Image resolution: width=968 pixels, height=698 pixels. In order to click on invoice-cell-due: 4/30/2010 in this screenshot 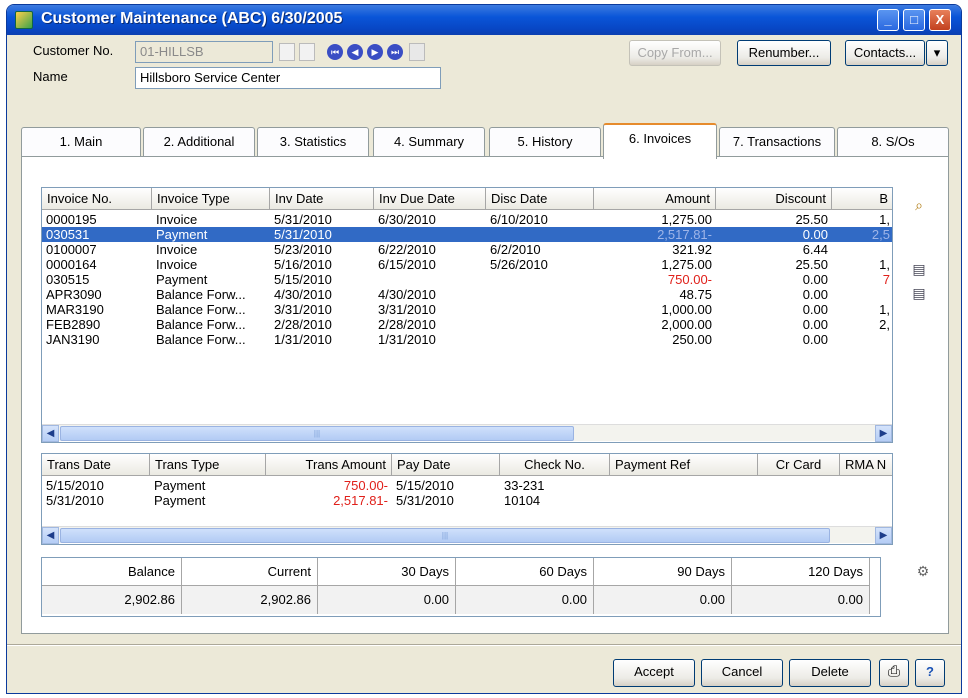, I will do `click(407, 294)`.